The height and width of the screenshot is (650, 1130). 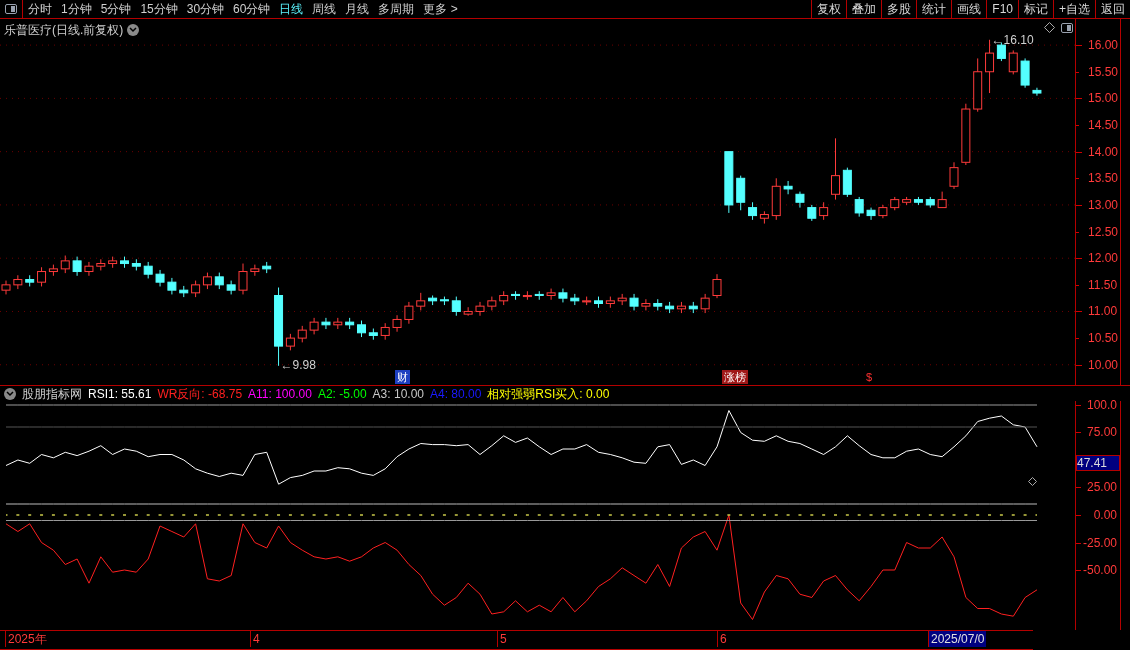 What do you see at coordinates (396, 9) in the screenshot?
I see `period-tab: 多周期` at bounding box center [396, 9].